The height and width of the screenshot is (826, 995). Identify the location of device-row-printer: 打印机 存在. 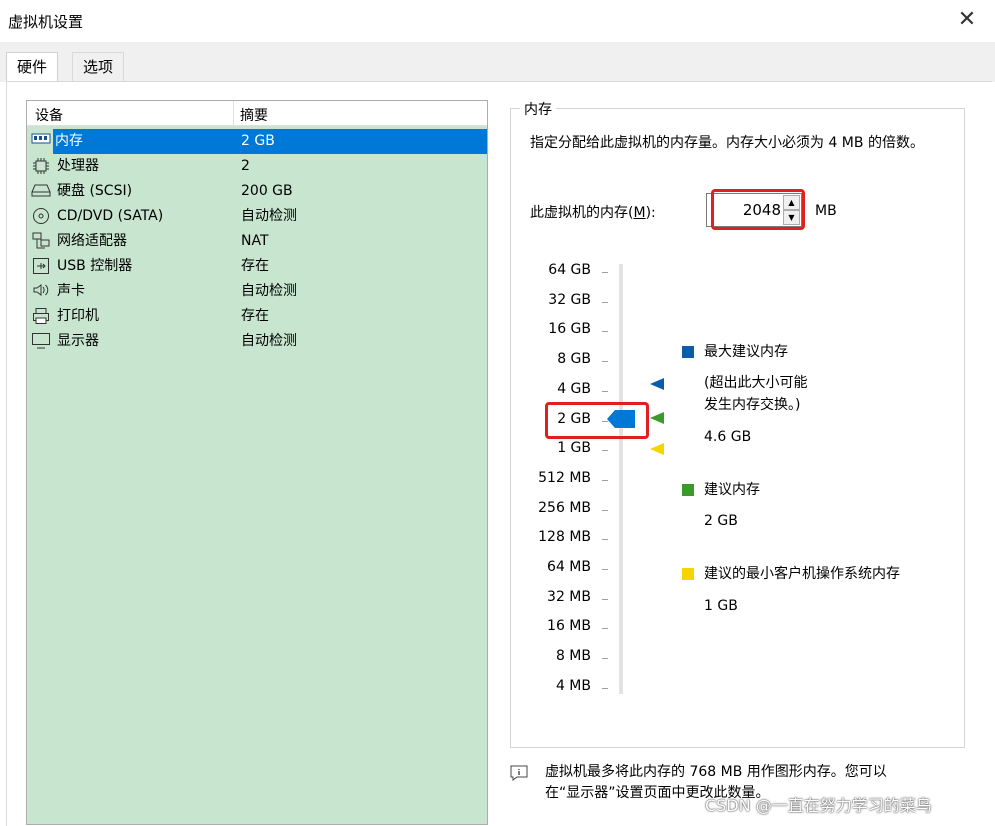
(257, 316).